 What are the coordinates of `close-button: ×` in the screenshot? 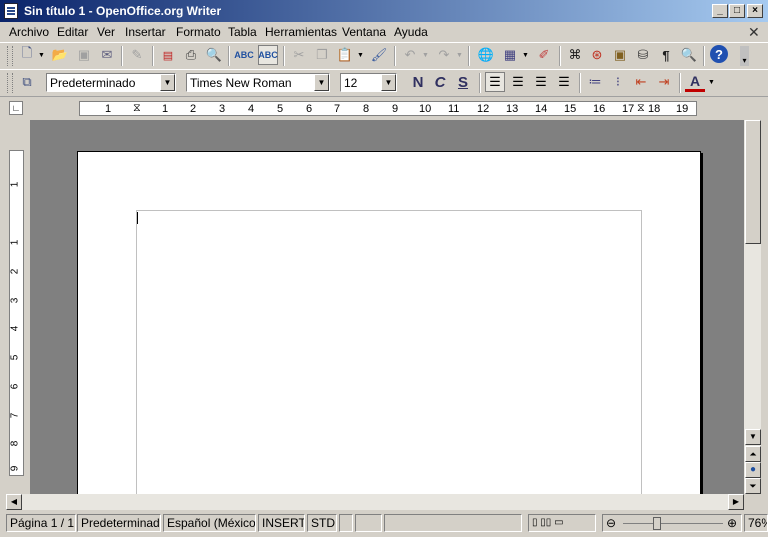 It's located at (755, 11).